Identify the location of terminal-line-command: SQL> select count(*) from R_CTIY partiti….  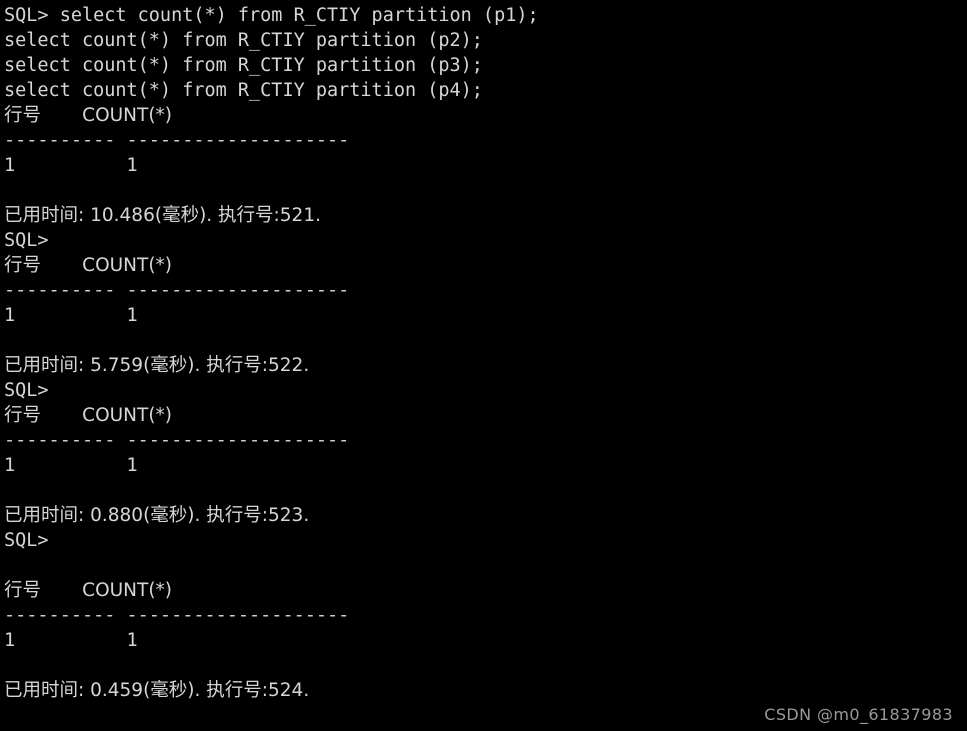
(271, 15).